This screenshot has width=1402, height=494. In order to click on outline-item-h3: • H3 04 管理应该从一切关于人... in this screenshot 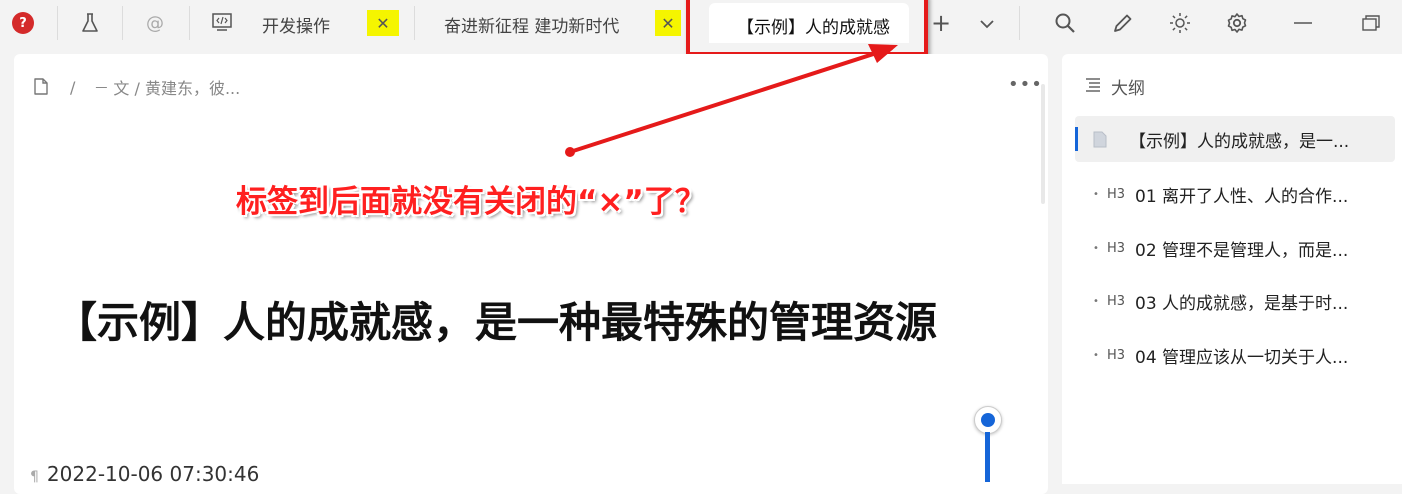, I will do `click(1235, 355)`.